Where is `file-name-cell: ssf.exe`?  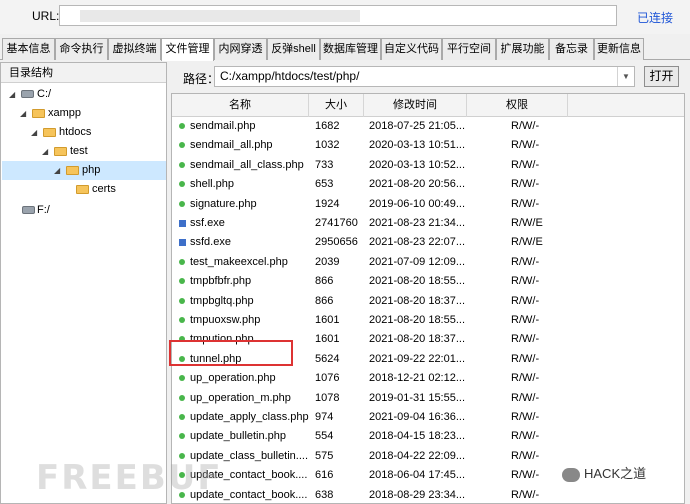 file-name-cell: ssf.exe is located at coordinates (207, 223).